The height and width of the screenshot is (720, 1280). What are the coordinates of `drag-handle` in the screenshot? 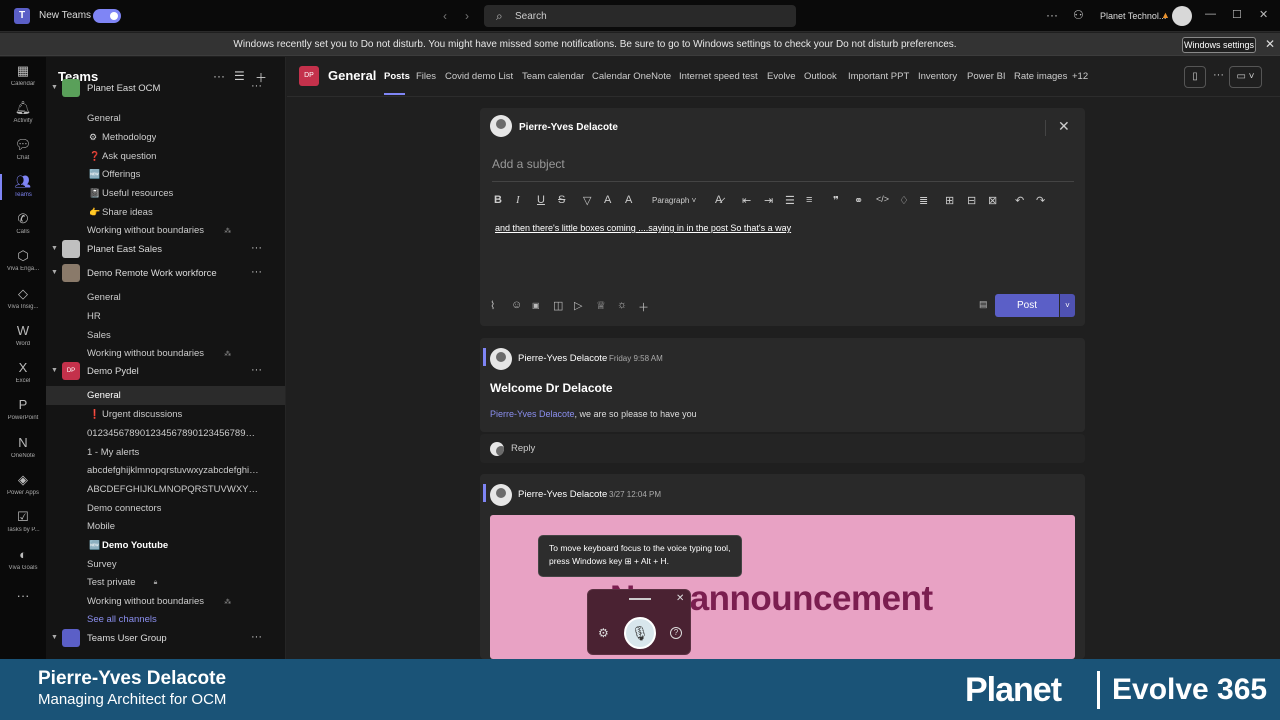 It's located at (640, 599).